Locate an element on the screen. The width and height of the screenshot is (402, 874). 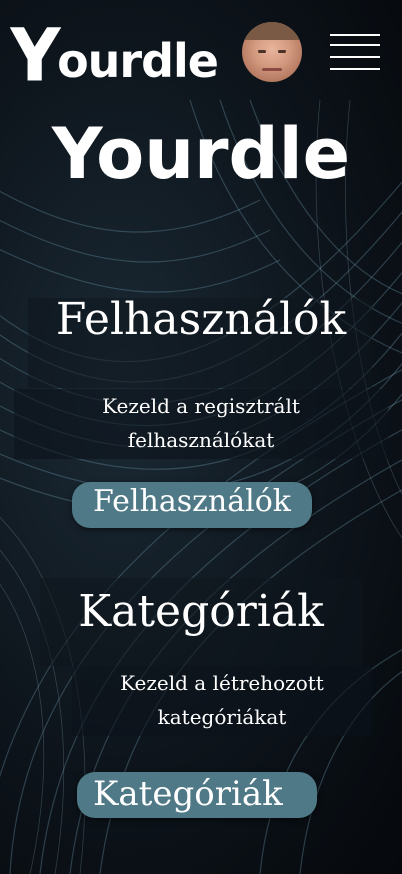
logo-y-icon is located at coordinates (35, 54).